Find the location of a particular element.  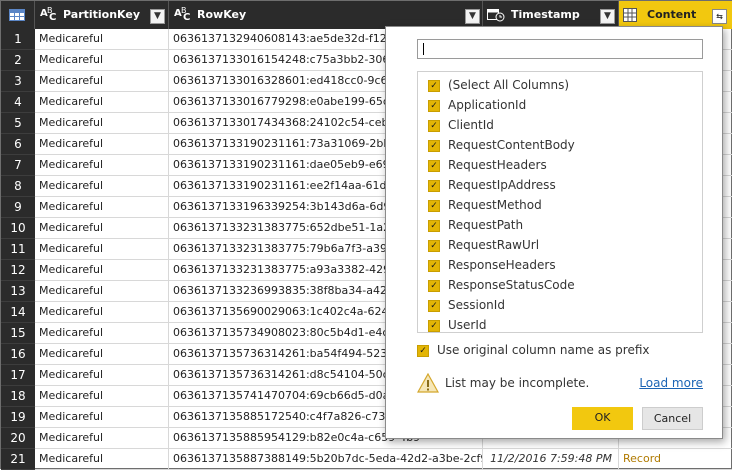

column-checkbox-item: ✓ SessionId is located at coordinates (466, 305).